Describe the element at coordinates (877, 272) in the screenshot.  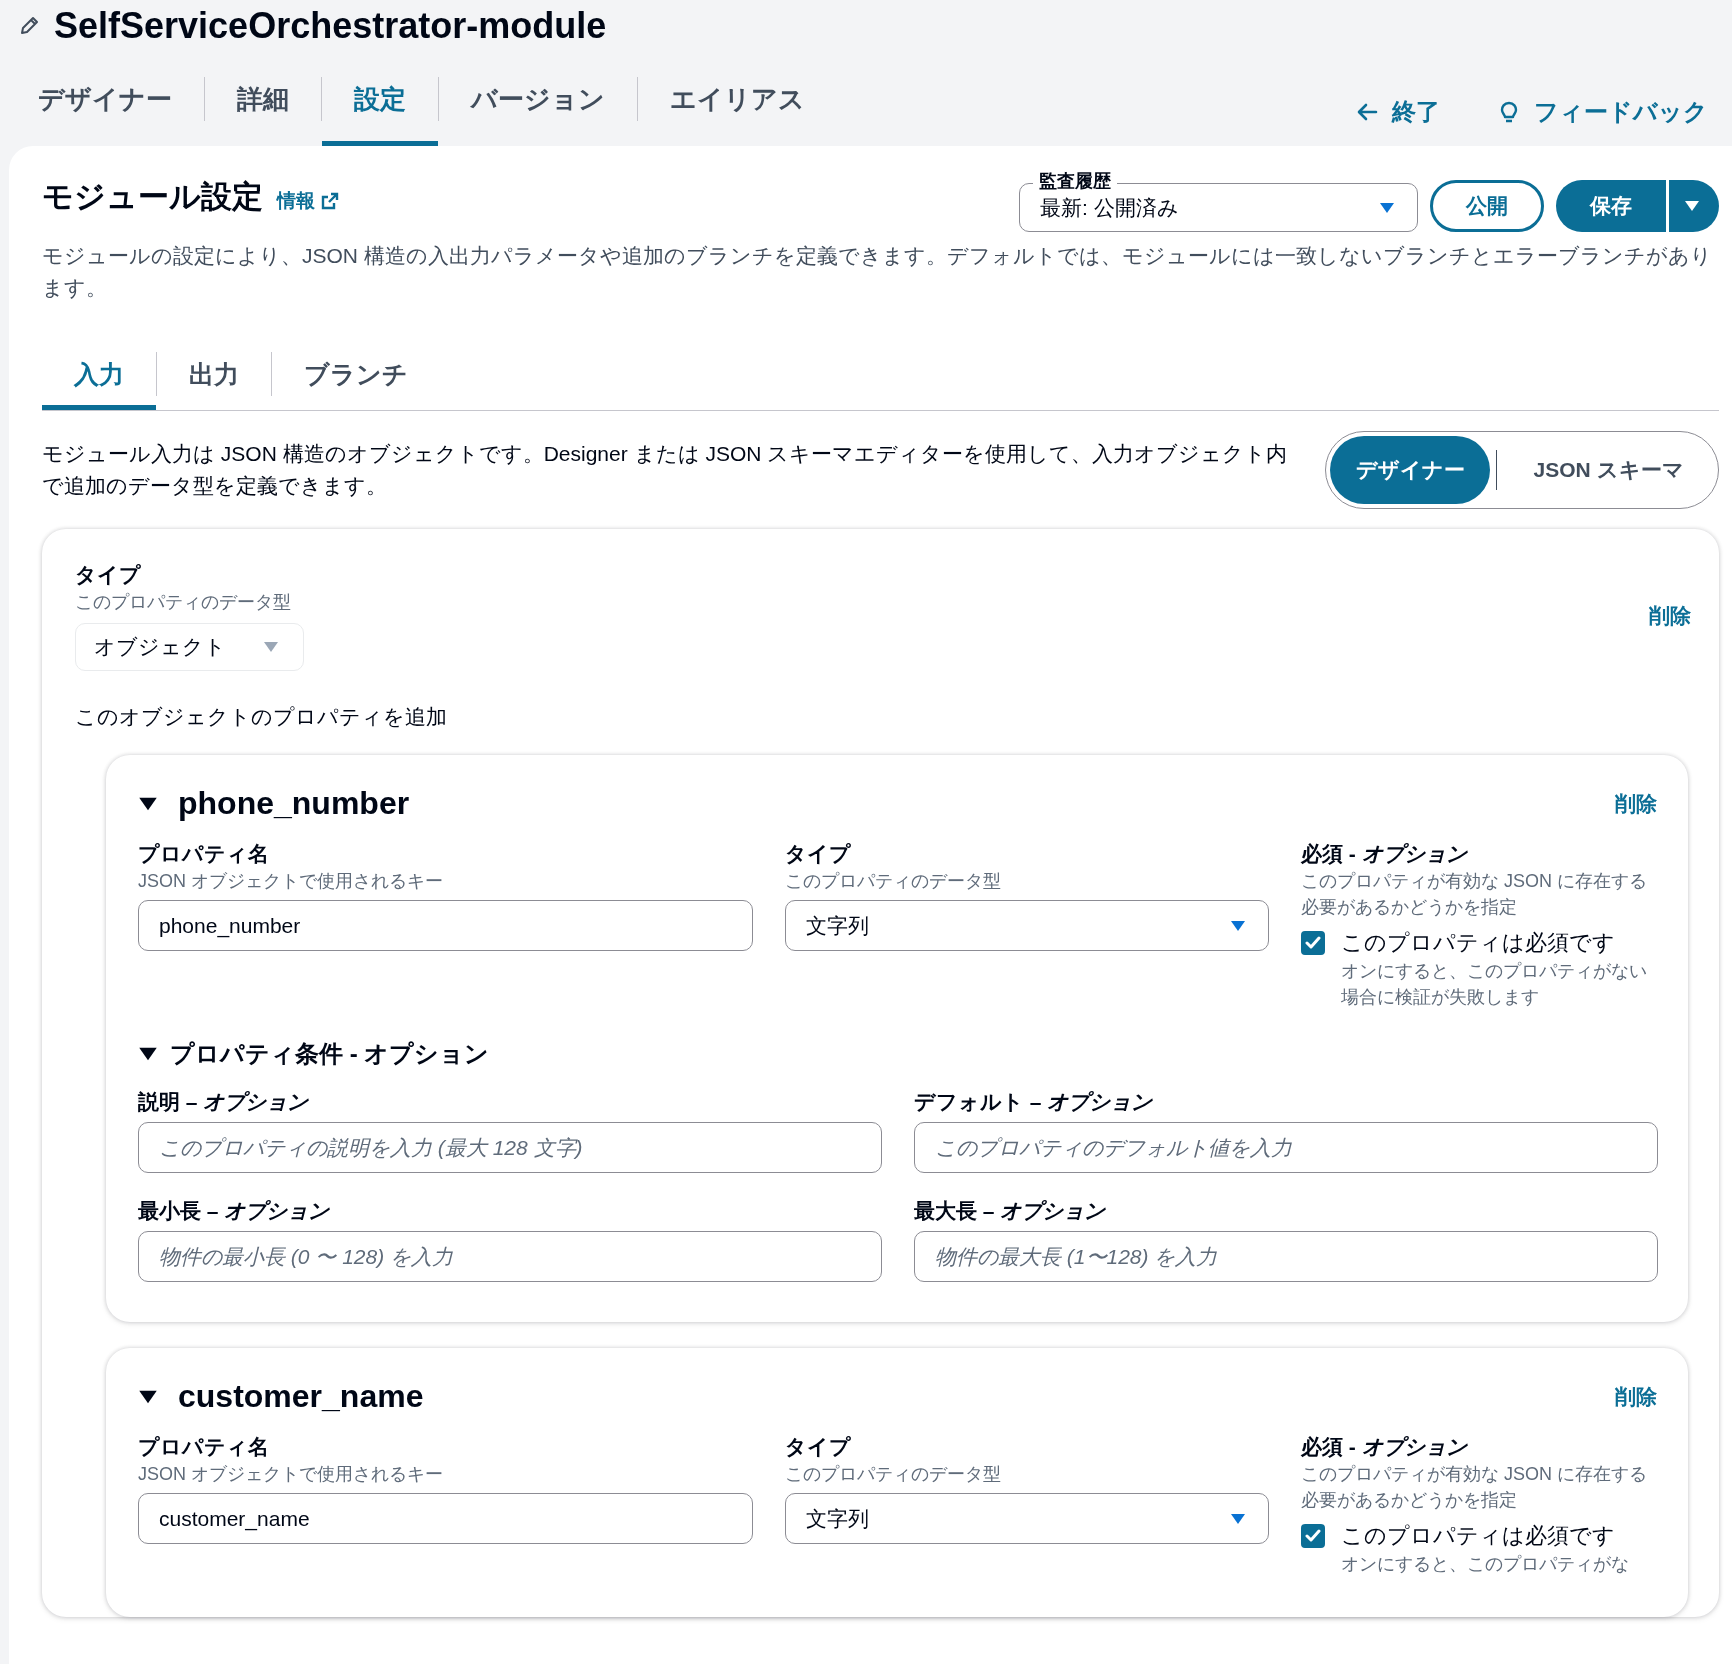
I see `description-text: モジュールの設定により、JSON 構造の入出力パラメータや追加のブランチを定義できます。デフォルトでは、モジュールには一致しないブランチとエラーブランチがあります。` at that location.